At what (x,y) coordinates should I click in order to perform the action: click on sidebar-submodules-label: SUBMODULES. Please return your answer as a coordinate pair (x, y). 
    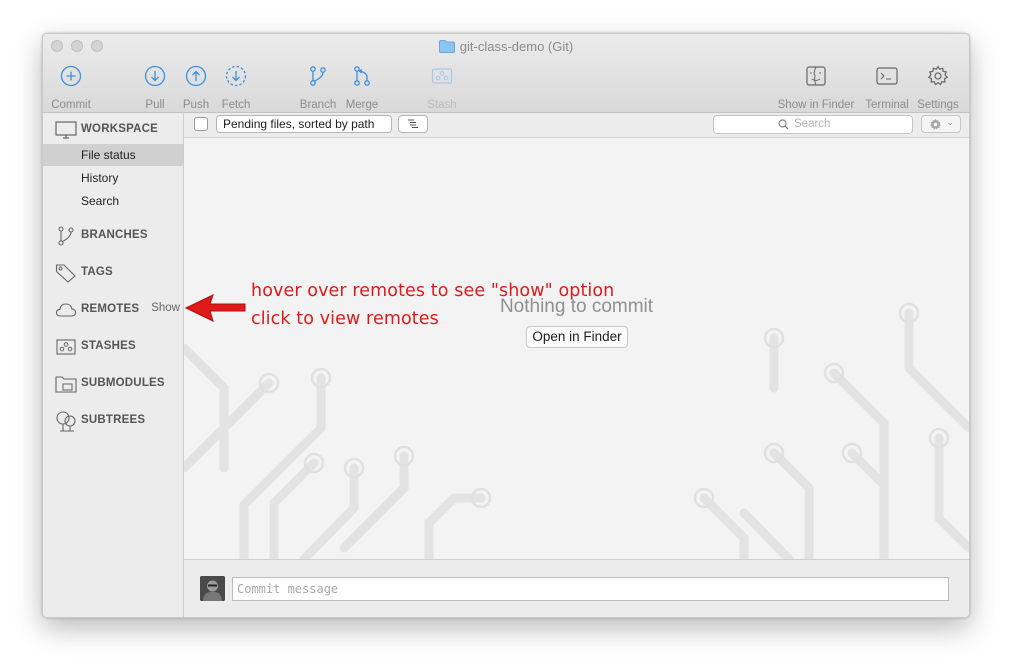
    Looking at the image, I should click on (123, 383).